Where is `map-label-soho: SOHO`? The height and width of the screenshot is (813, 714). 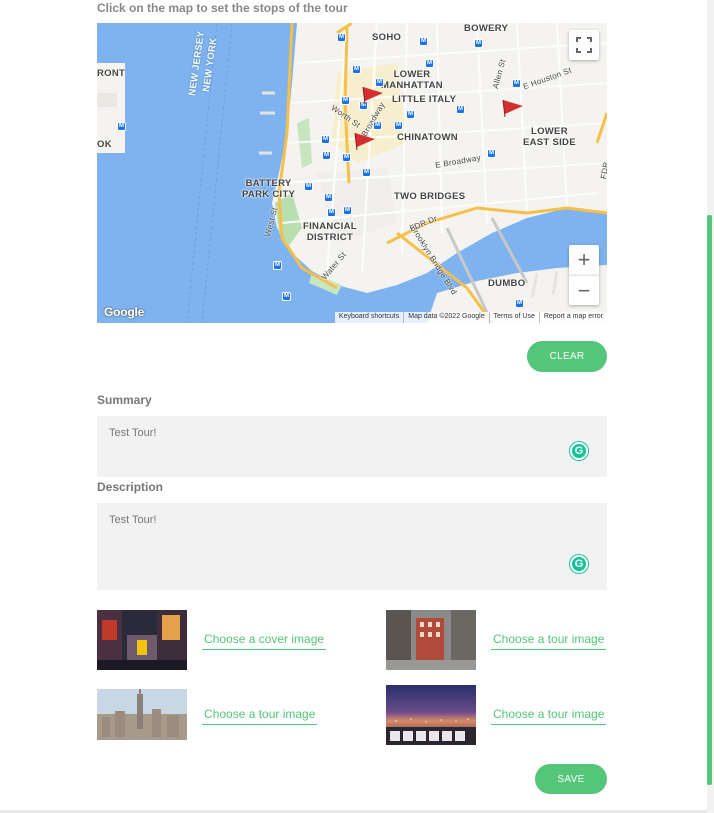 map-label-soho: SOHO is located at coordinates (387, 37).